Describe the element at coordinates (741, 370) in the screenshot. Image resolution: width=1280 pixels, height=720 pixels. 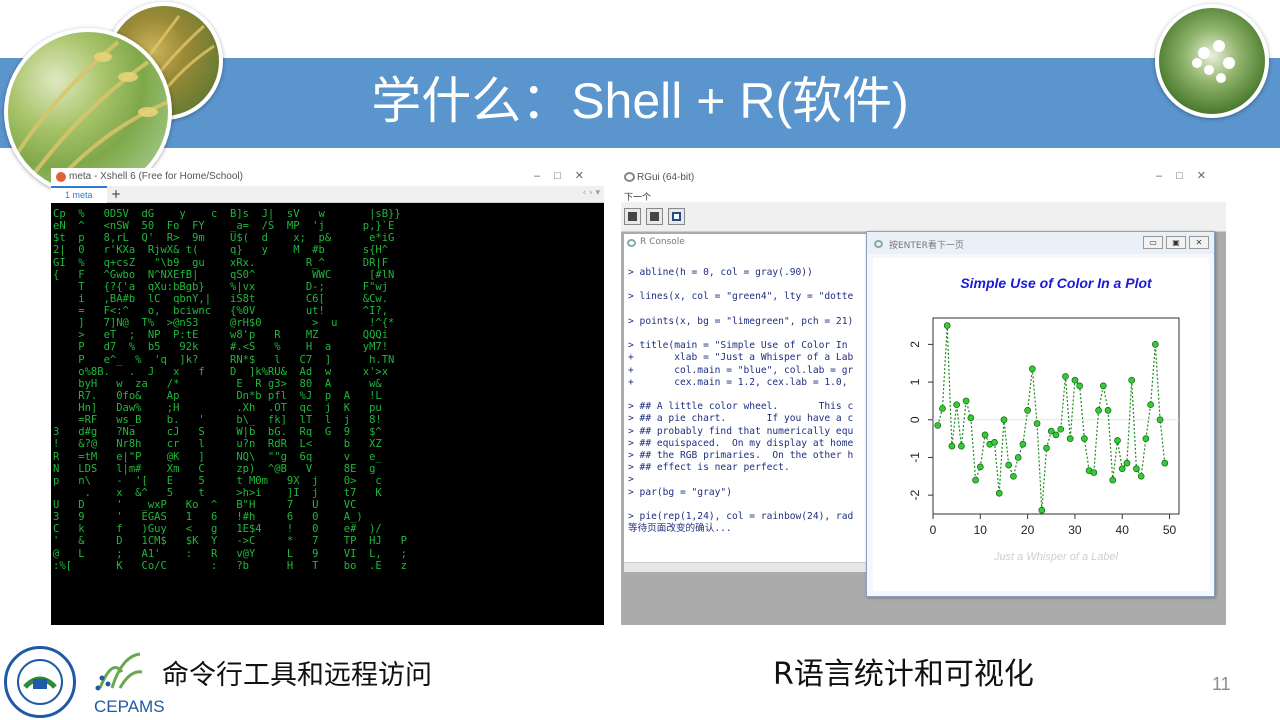
I see `console-line: + col.main = "blue", col.lab = gr` at that location.